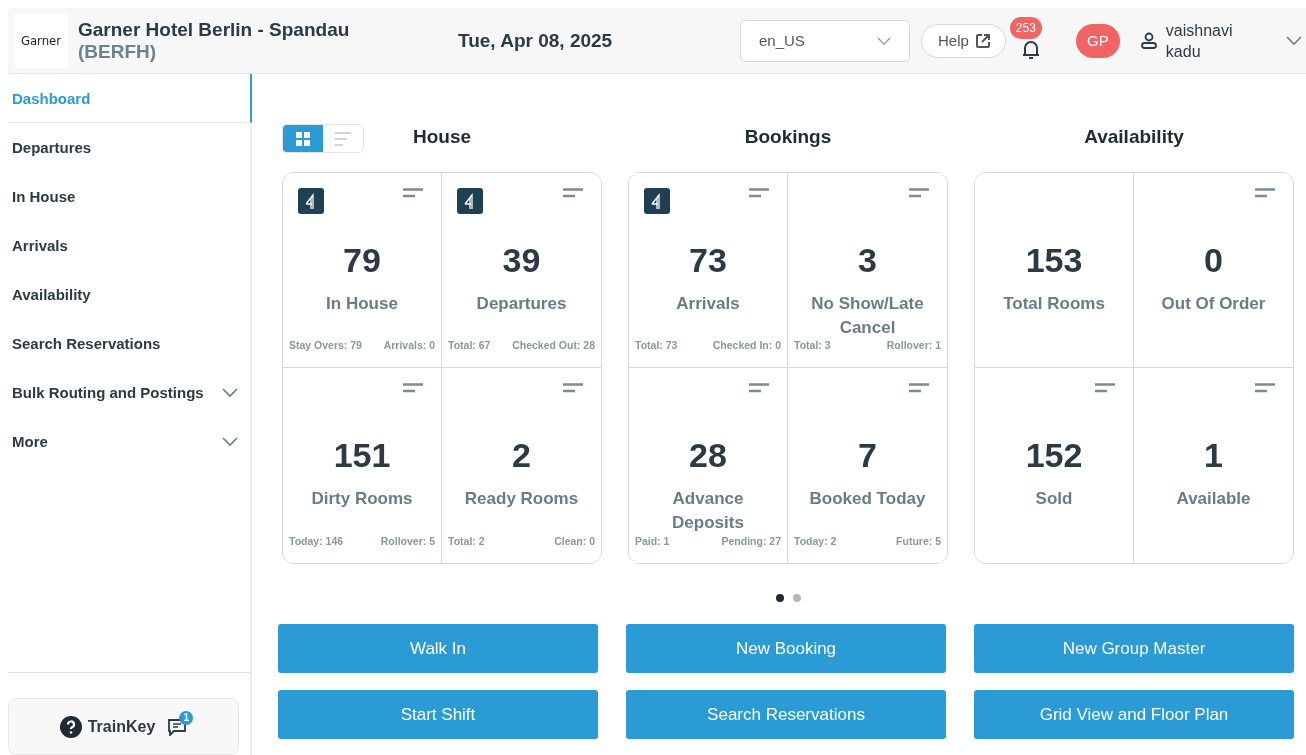 The image size is (1306, 755). What do you see at coordinates (130, 196) in the screenshot?
I see `sidebar-item: In House` at bounding box center [130, 196].